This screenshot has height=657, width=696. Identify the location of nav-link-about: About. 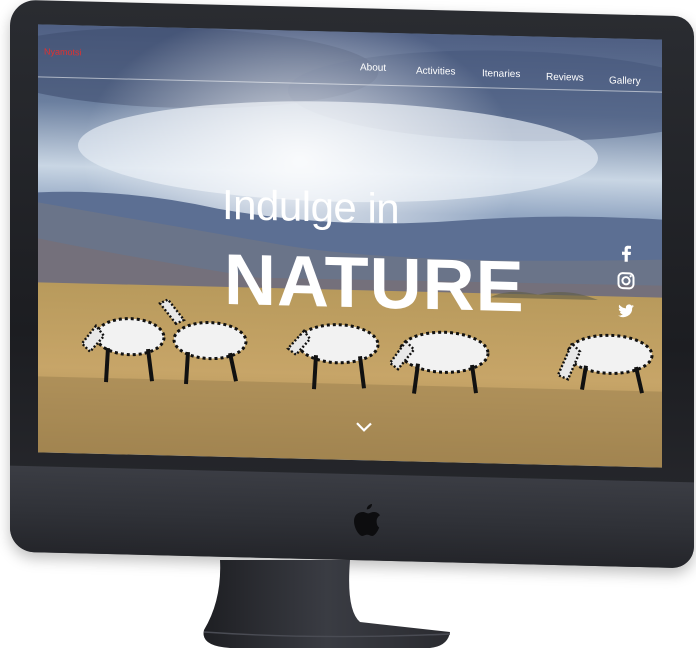
(373, 68).